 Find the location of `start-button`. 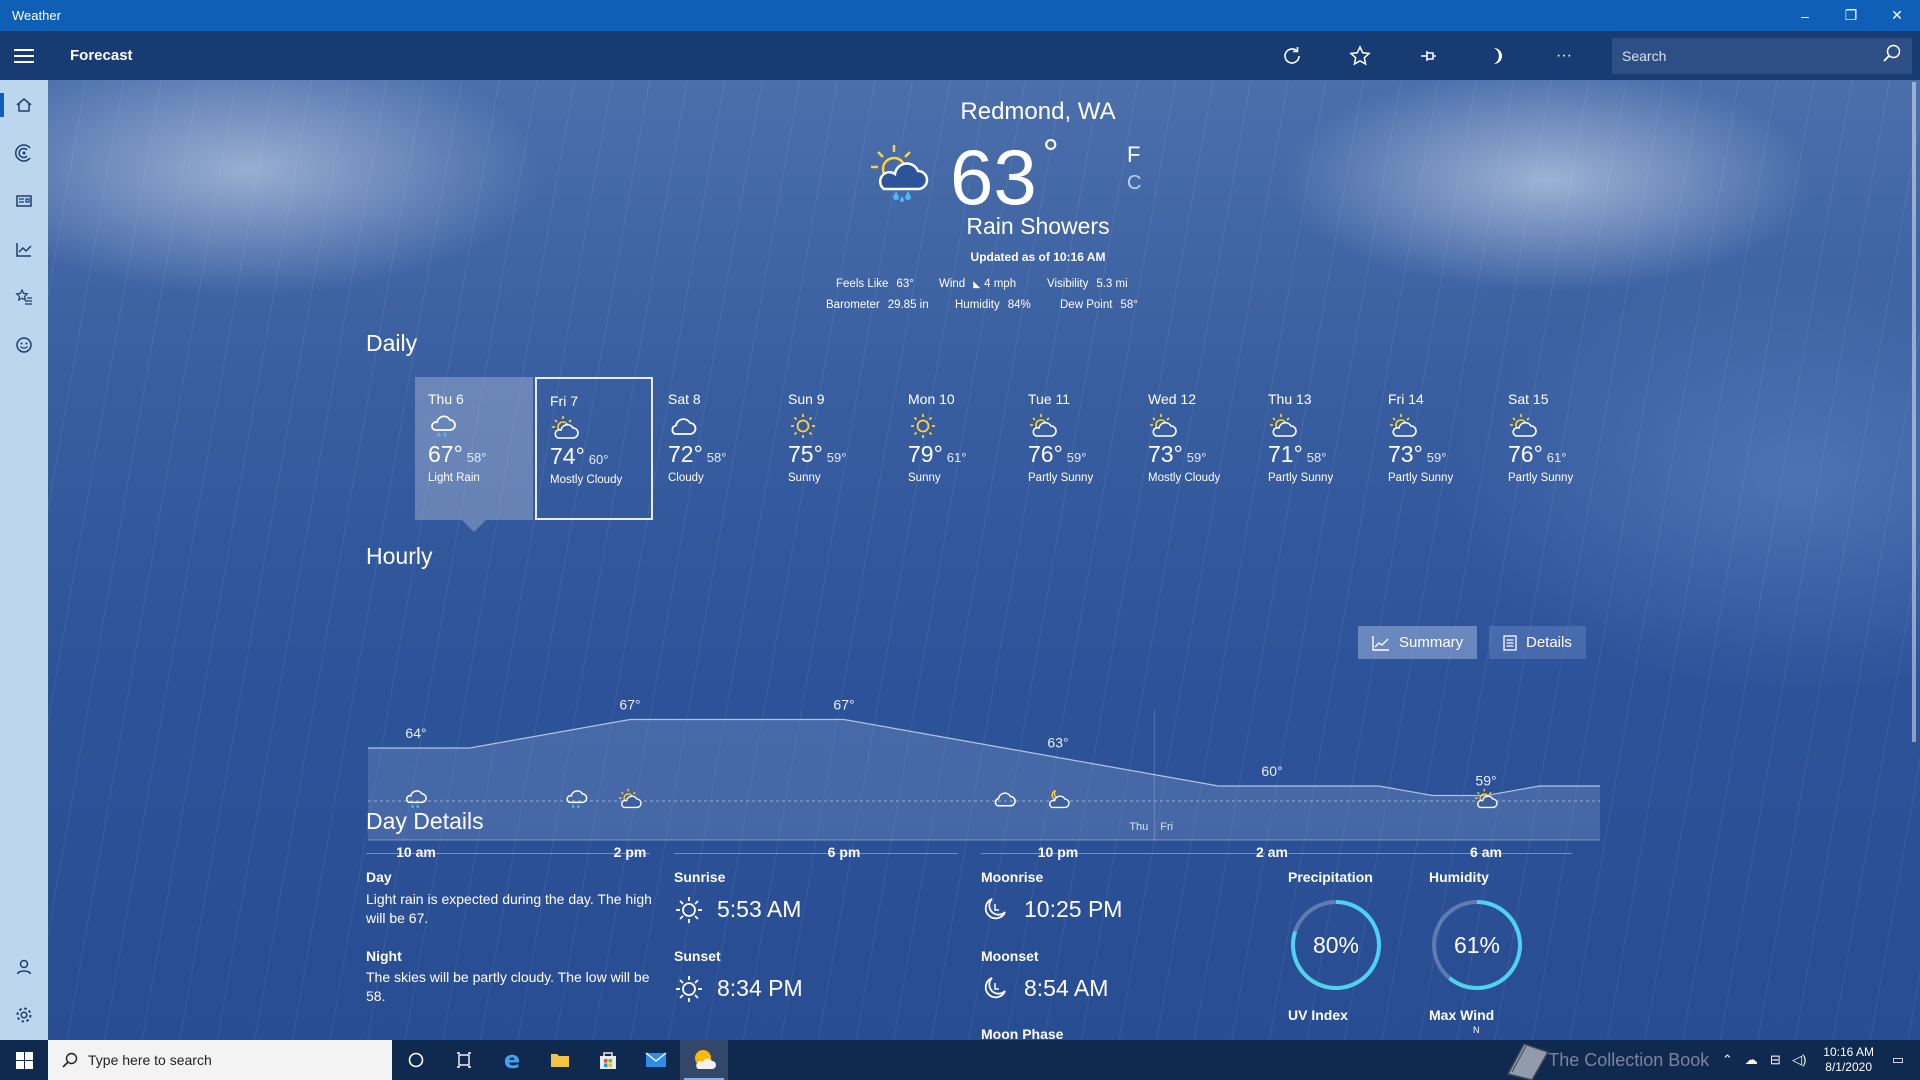

start-button is located at coordinates (24, 1060).